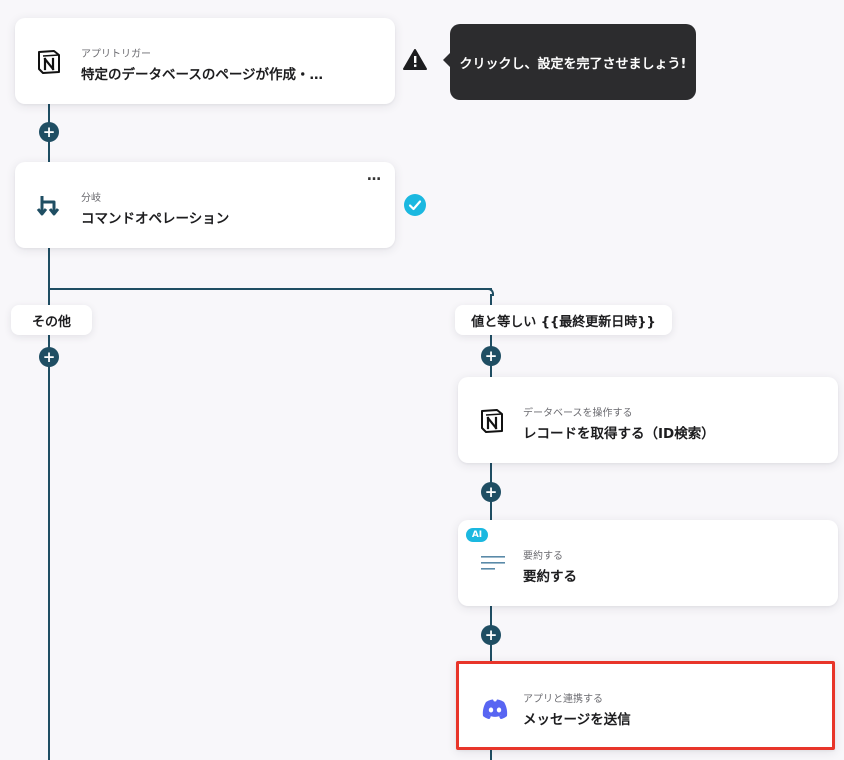 The image size is (844, 760). I want to click on step-title: レコードを取得する（ID検索）, so click(619, 434).